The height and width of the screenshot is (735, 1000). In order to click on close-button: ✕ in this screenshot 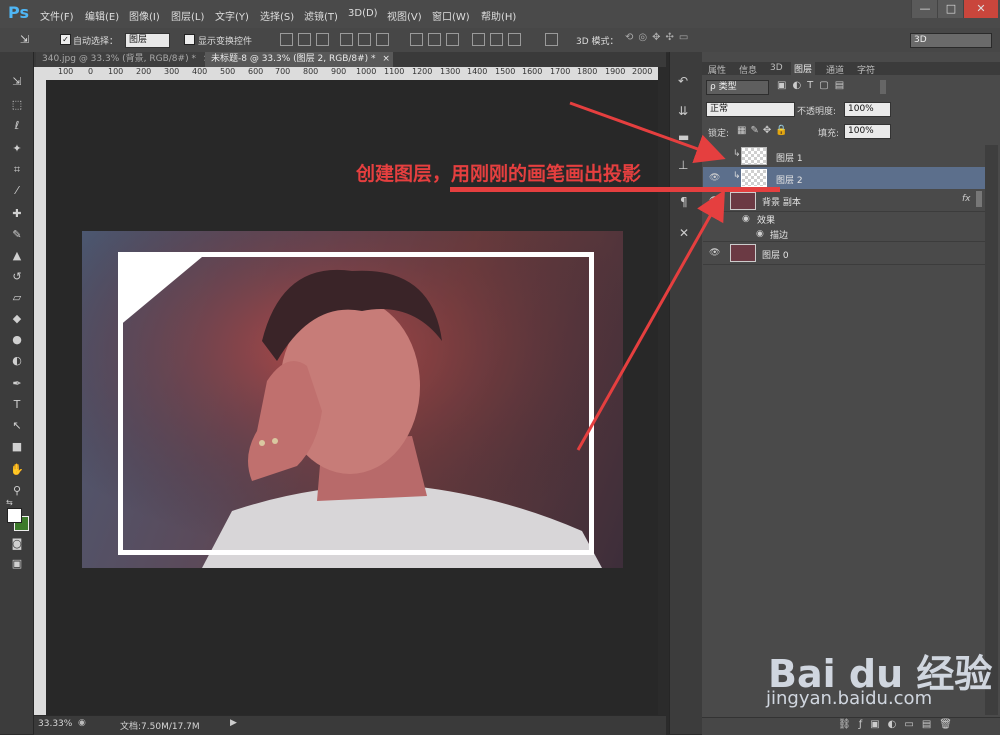, I will do `click(980, 9)`.